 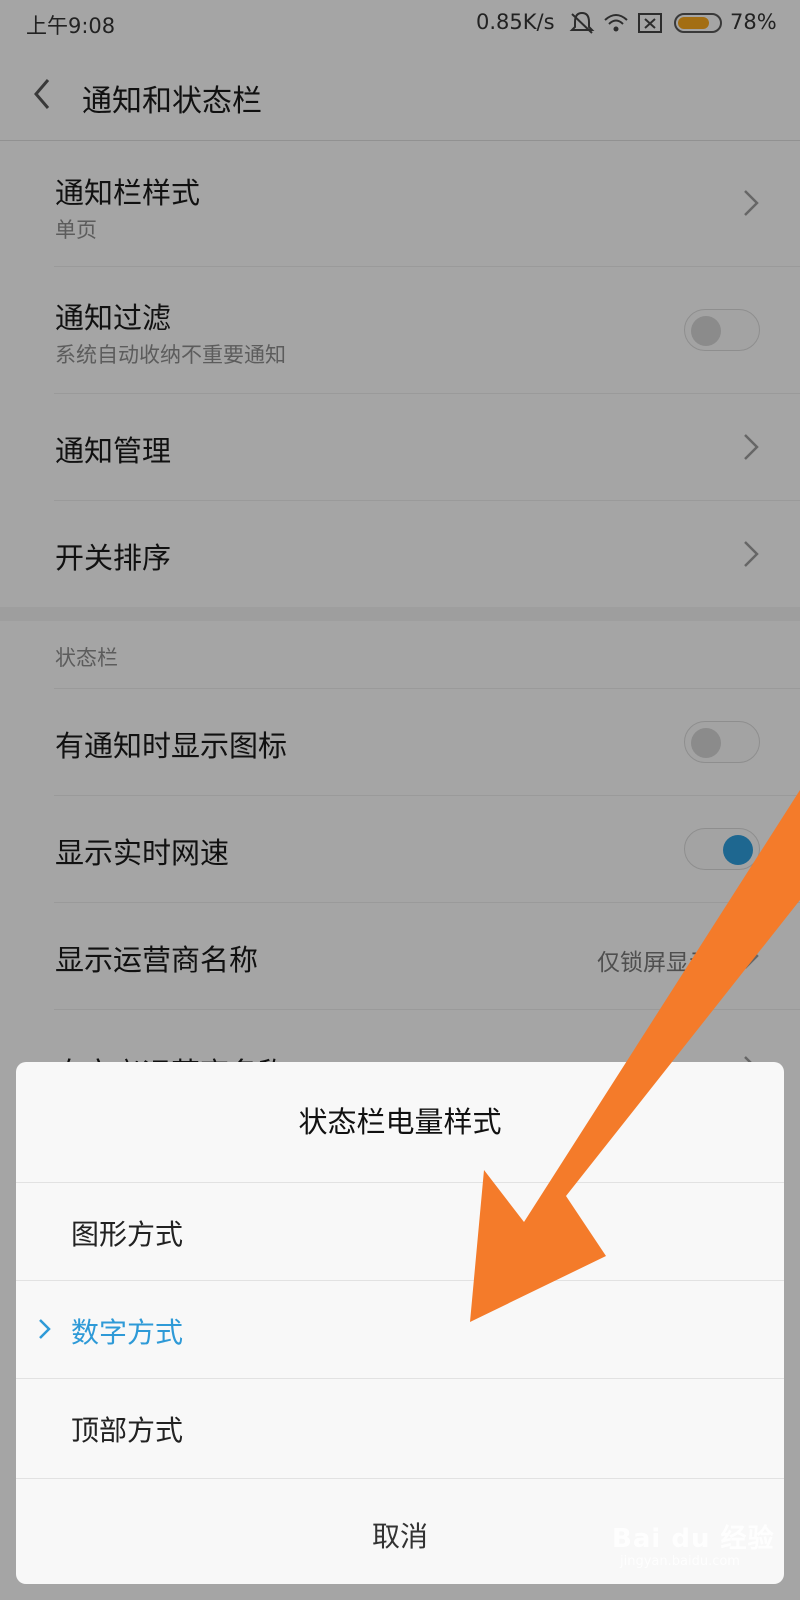 I want to click on option-label: 顶部方式, so click(x=127, y=1430).